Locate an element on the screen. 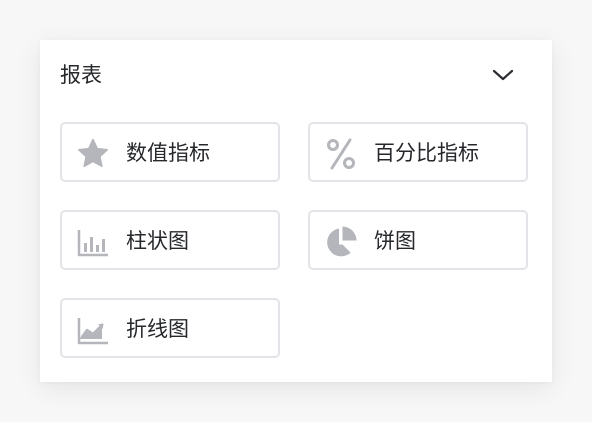 Image resolution: width=592 pixels, height=422 pixels. report-item-label: 百分比指标 is located at coordinates (426, 153).